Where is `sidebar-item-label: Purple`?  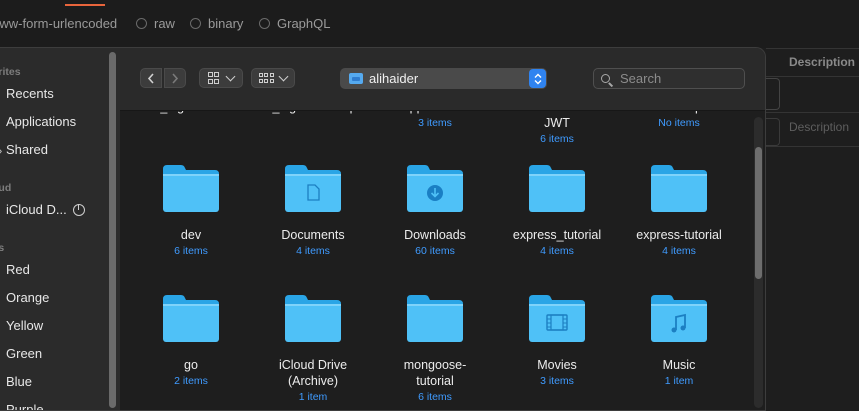 sidebar-item-label: Purple is located at coordinates (25, 406).